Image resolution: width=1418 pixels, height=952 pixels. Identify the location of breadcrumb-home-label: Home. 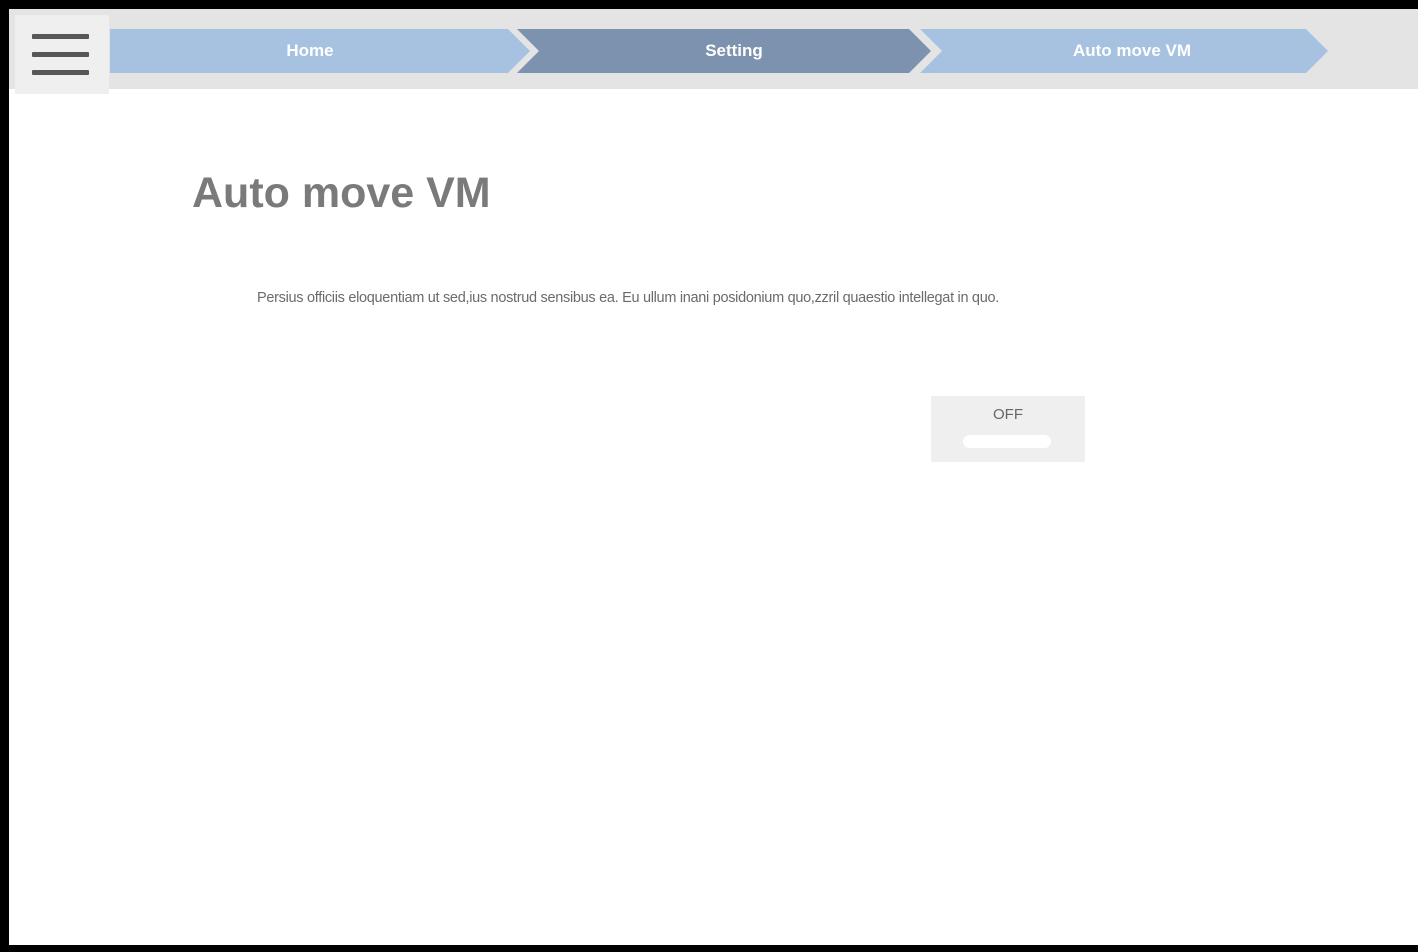
(310, 50).